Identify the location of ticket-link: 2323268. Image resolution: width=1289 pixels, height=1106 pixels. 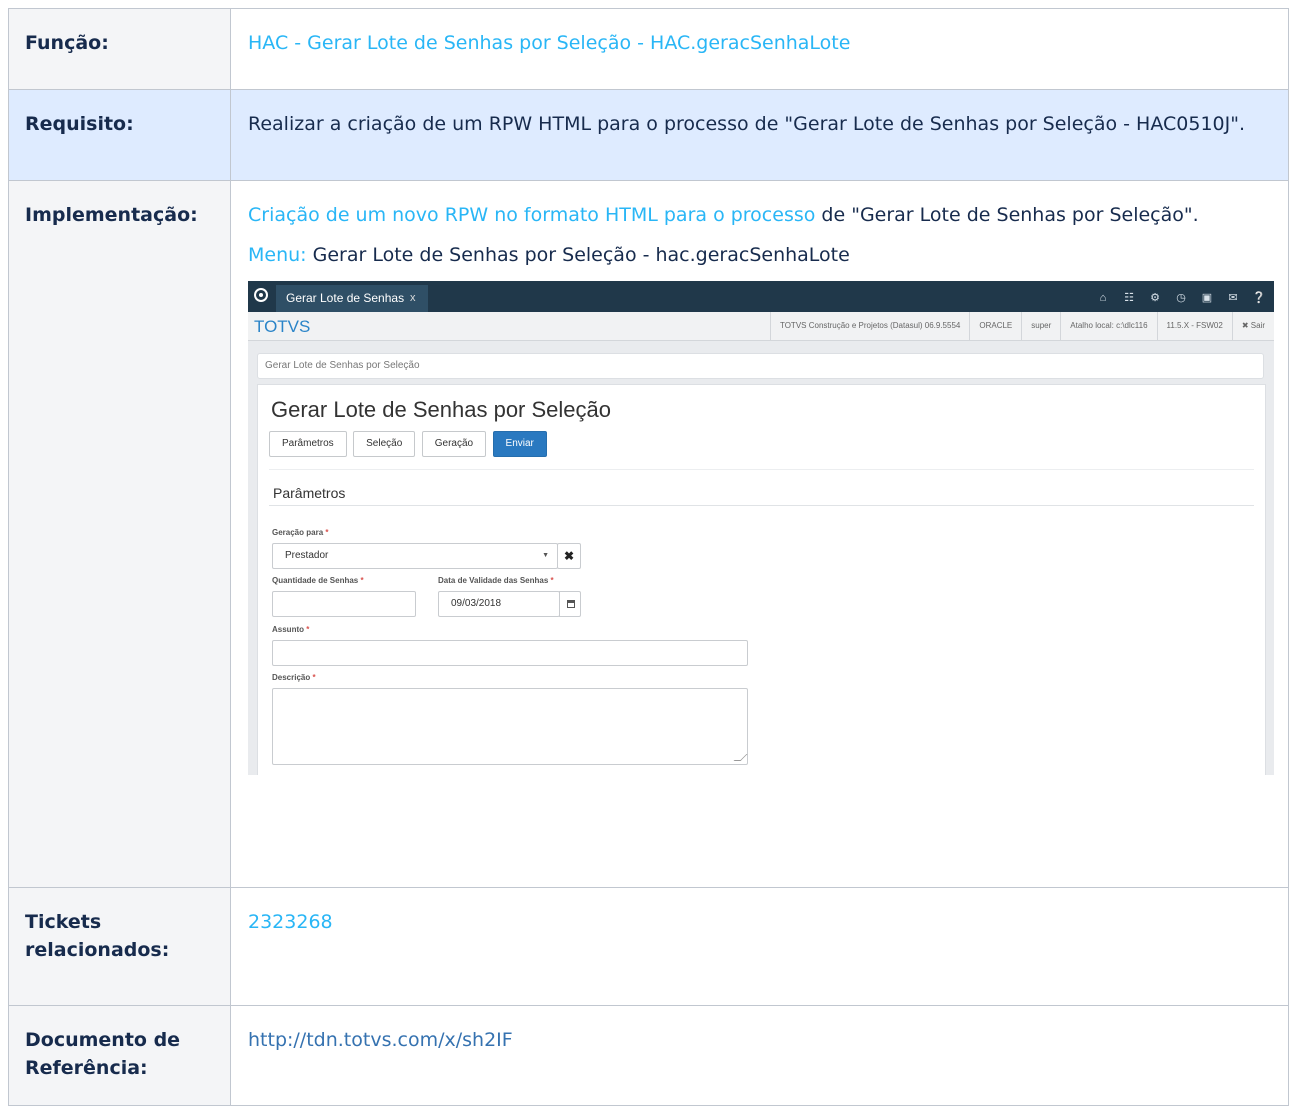
(290, 922).